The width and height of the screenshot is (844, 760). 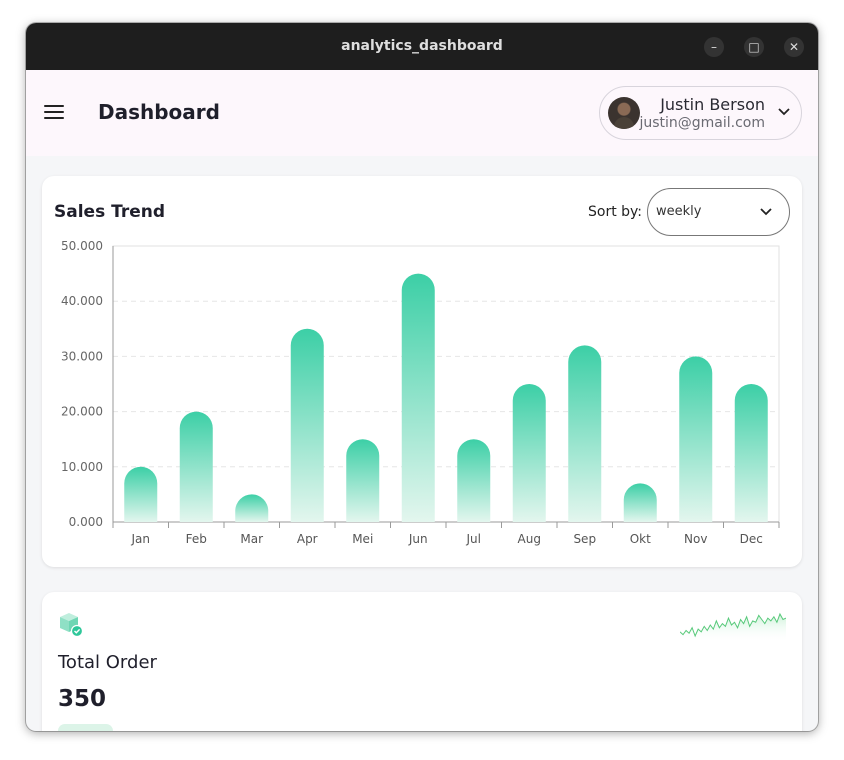 I want to click on total-order-value: 350, so click(x=82, y=699).